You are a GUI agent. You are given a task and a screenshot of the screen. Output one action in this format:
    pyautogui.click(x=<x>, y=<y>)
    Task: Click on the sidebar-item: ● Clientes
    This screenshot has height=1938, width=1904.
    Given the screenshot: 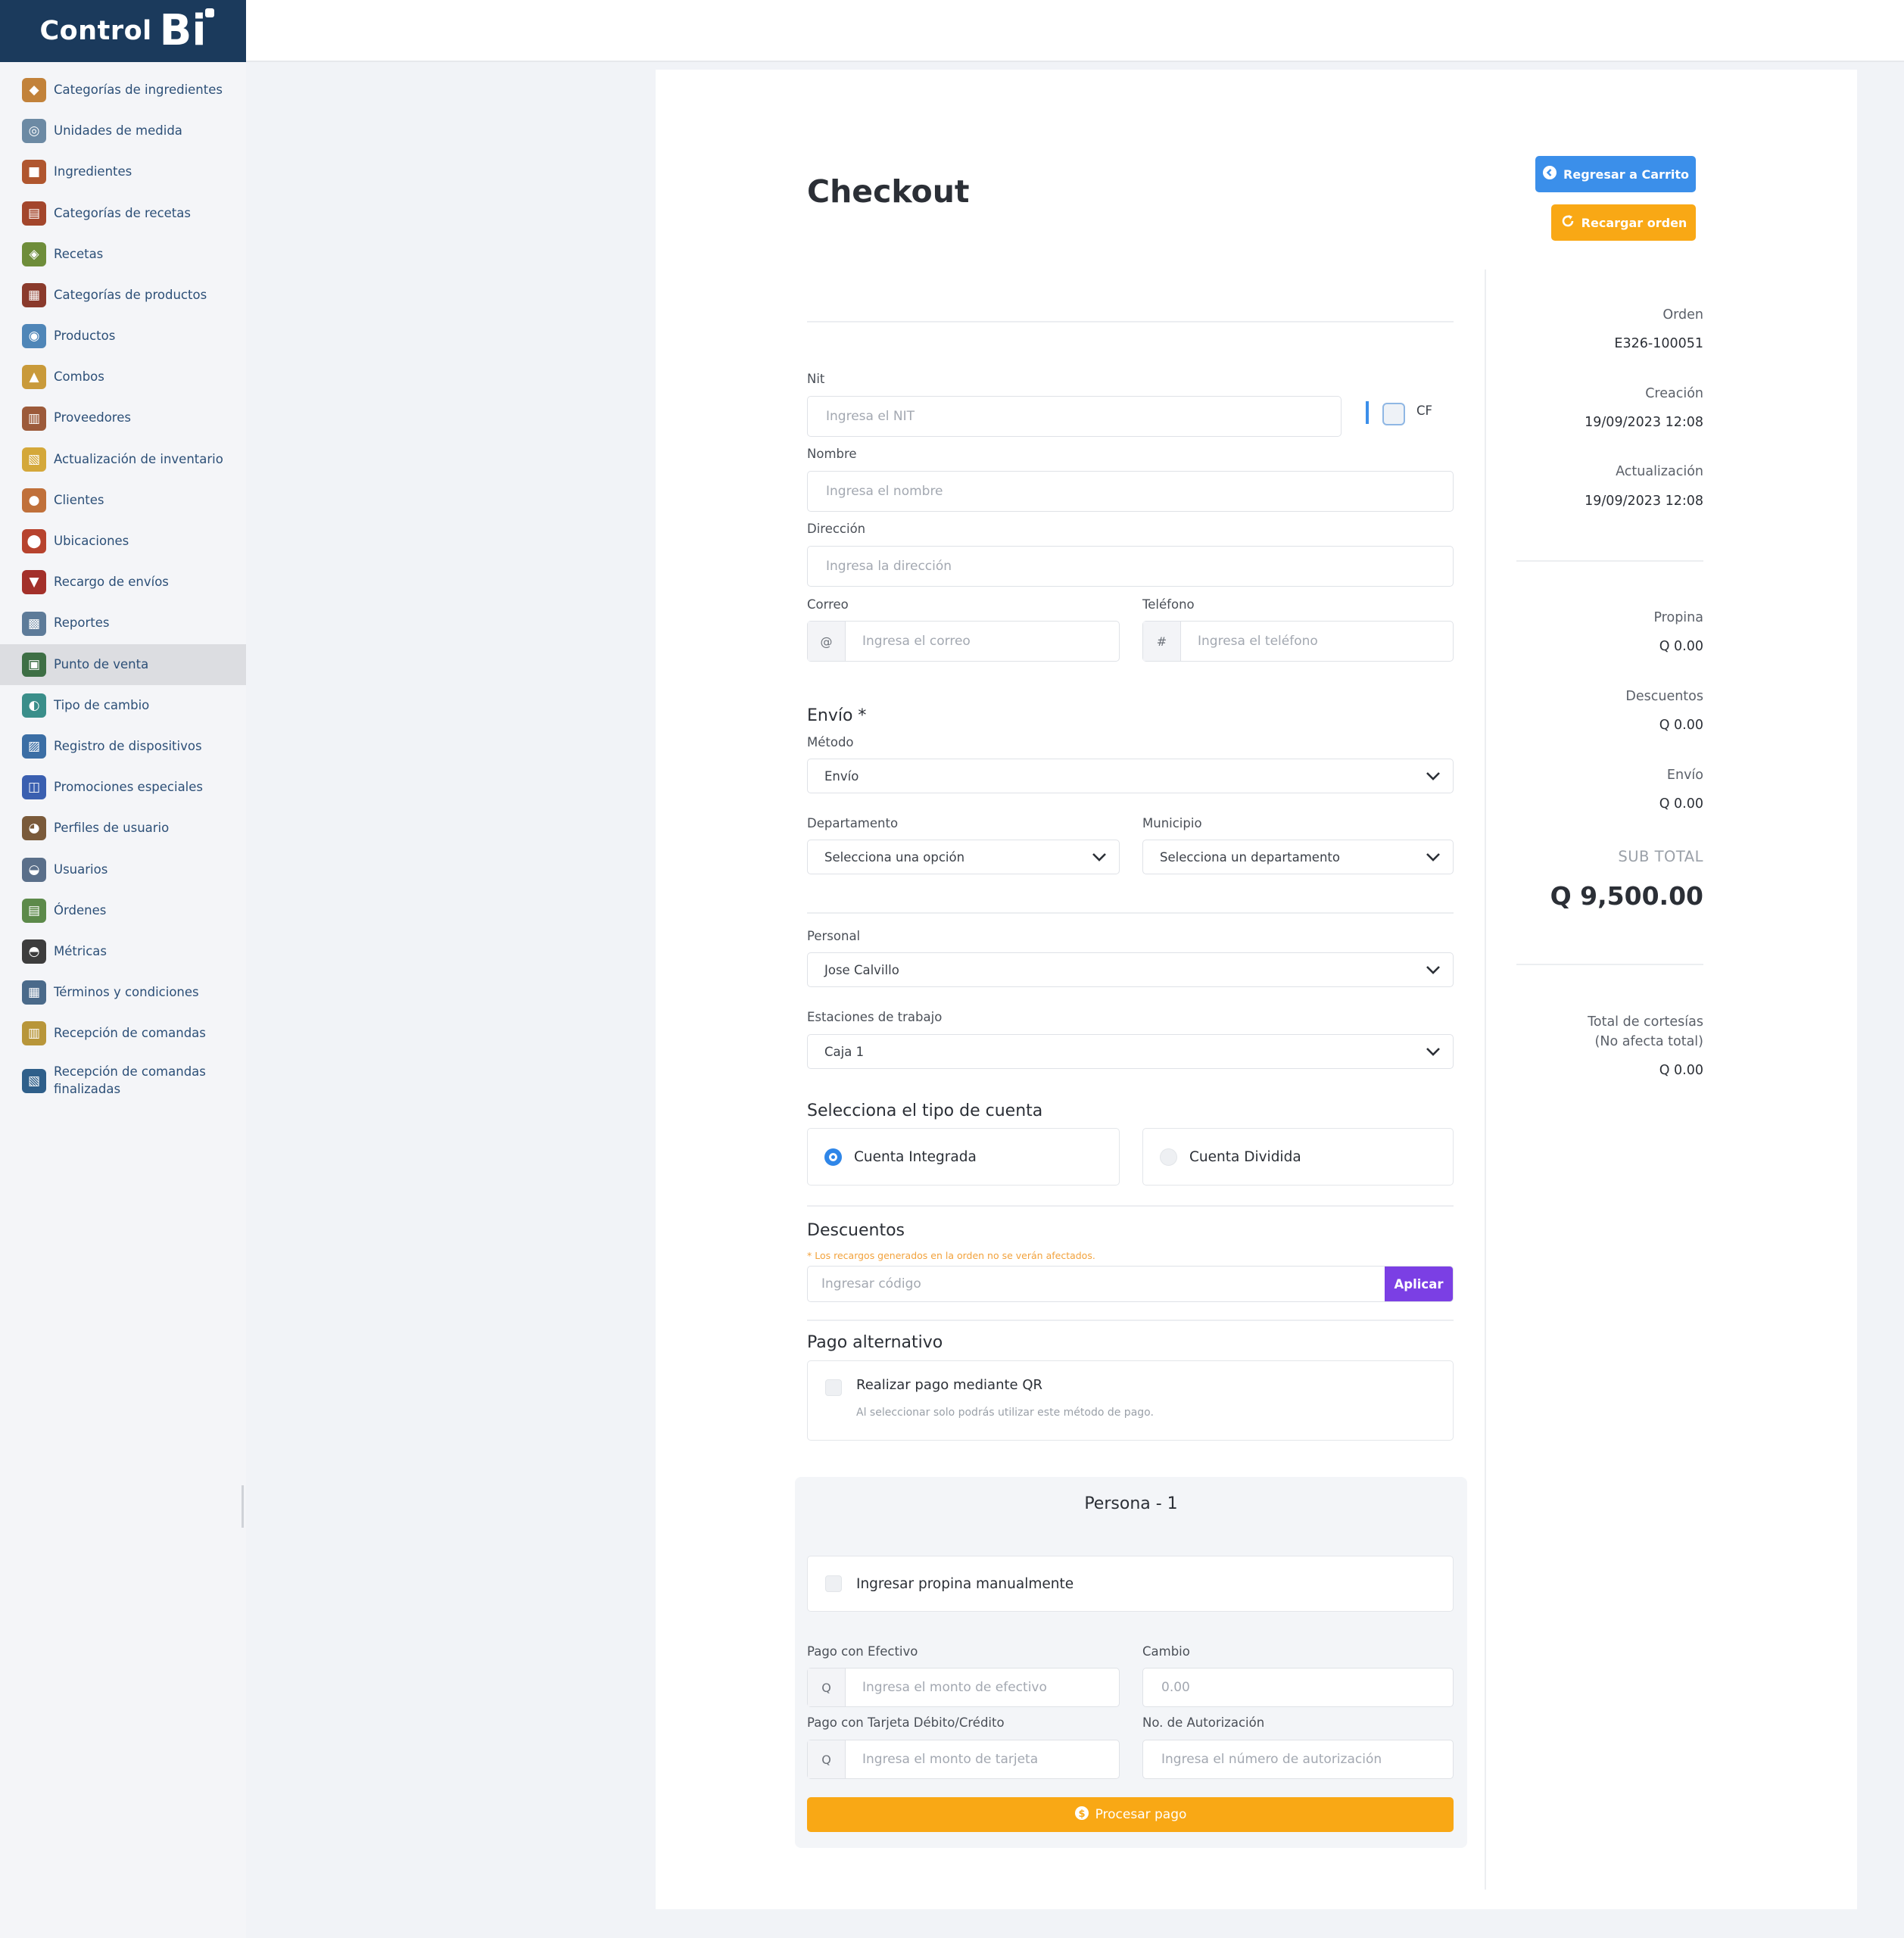 What is the action you would take?
    pyautogui.click(x=123, y=500)
    